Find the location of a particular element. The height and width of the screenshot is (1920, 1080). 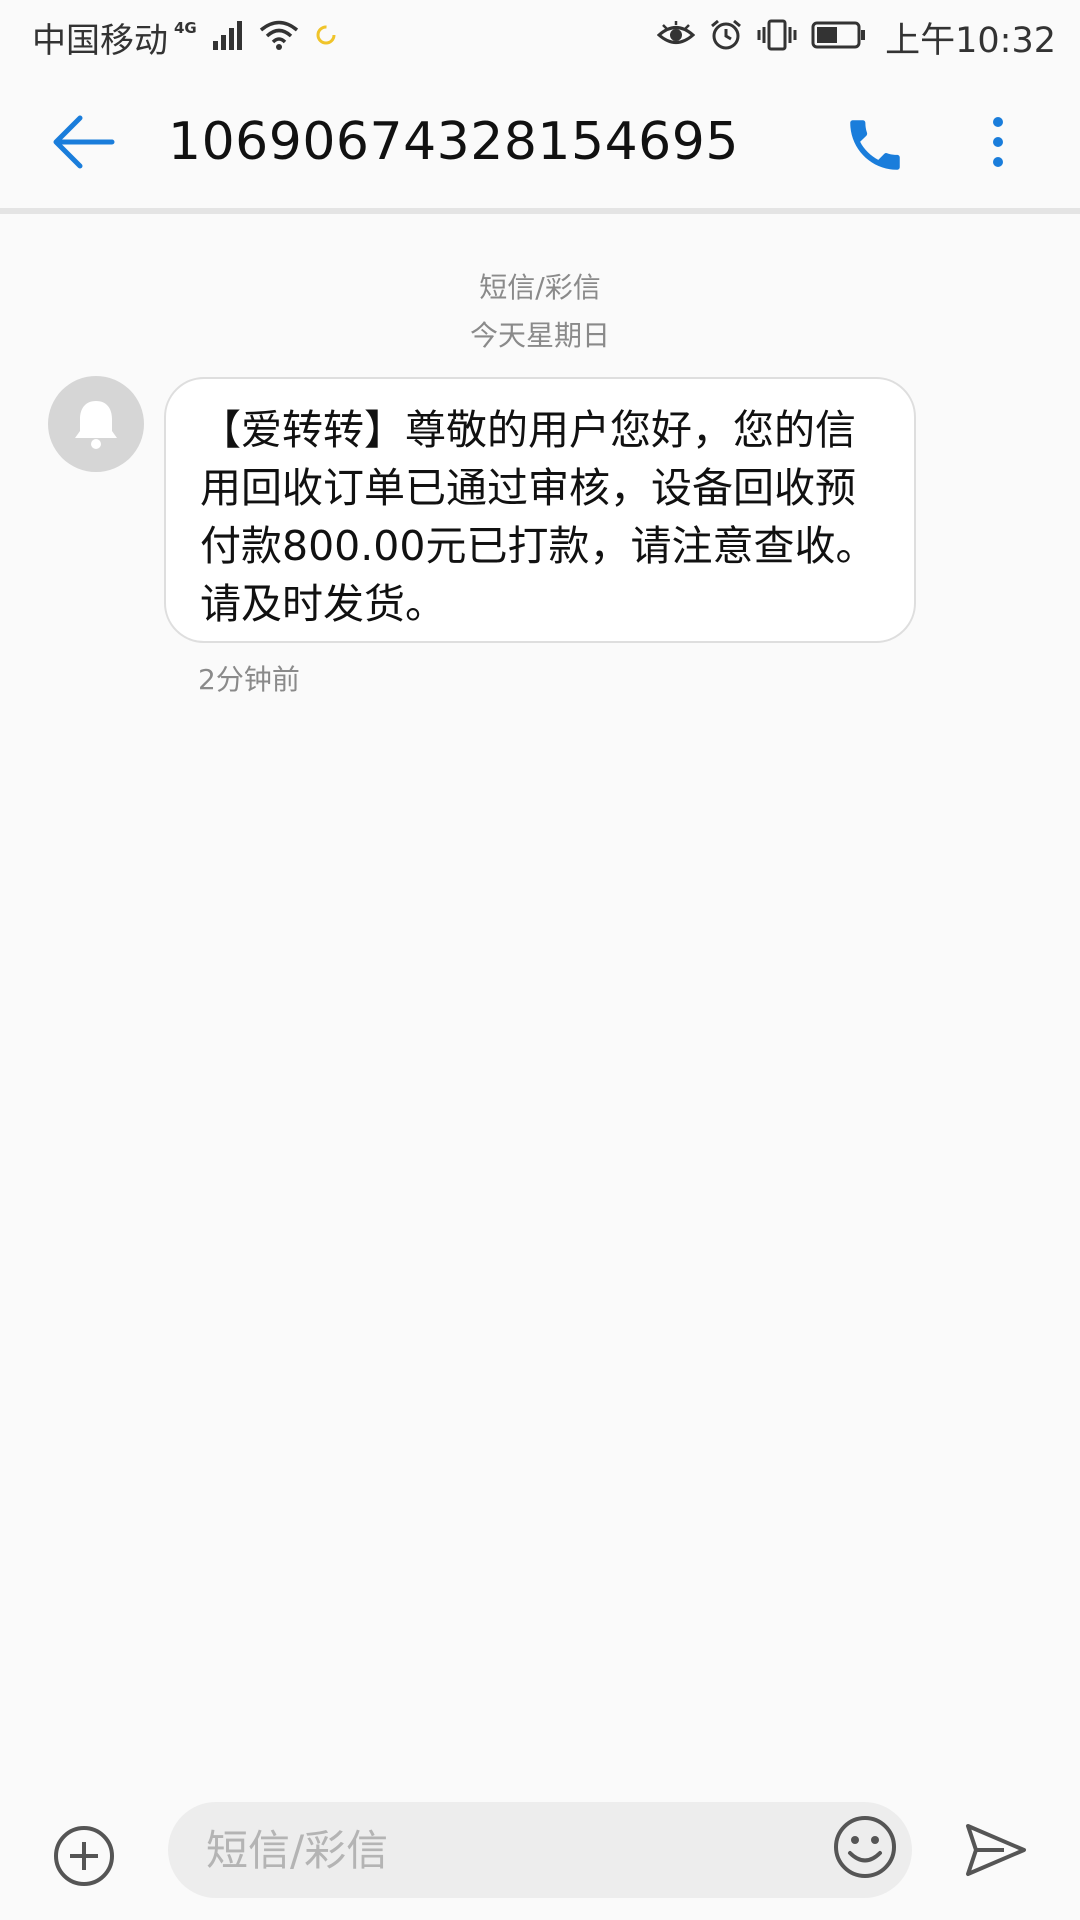

wifi-icon is located at coordinates (279, 37).